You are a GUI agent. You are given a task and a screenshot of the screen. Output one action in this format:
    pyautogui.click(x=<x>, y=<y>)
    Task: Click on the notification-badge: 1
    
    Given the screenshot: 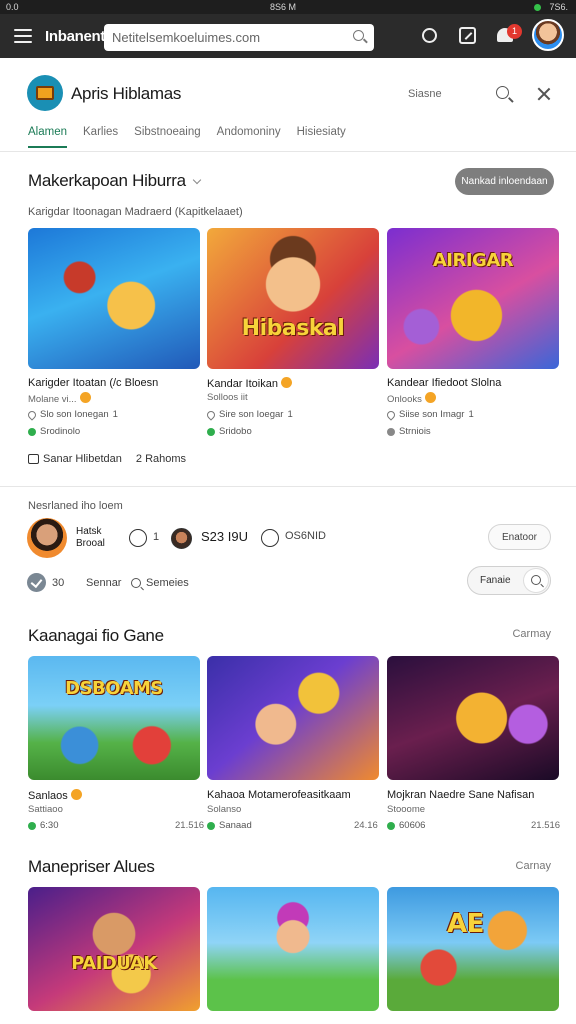 What is the action you would take?
    pyautogui.click(x=514, y=31)
    